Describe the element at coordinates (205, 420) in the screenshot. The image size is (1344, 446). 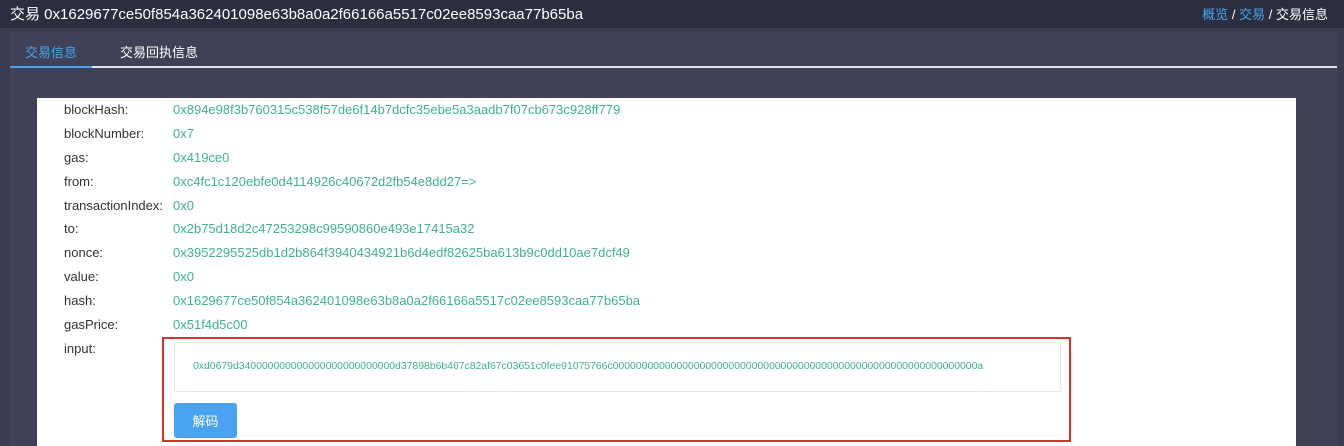
I see `decode-button: 解码` at that location.